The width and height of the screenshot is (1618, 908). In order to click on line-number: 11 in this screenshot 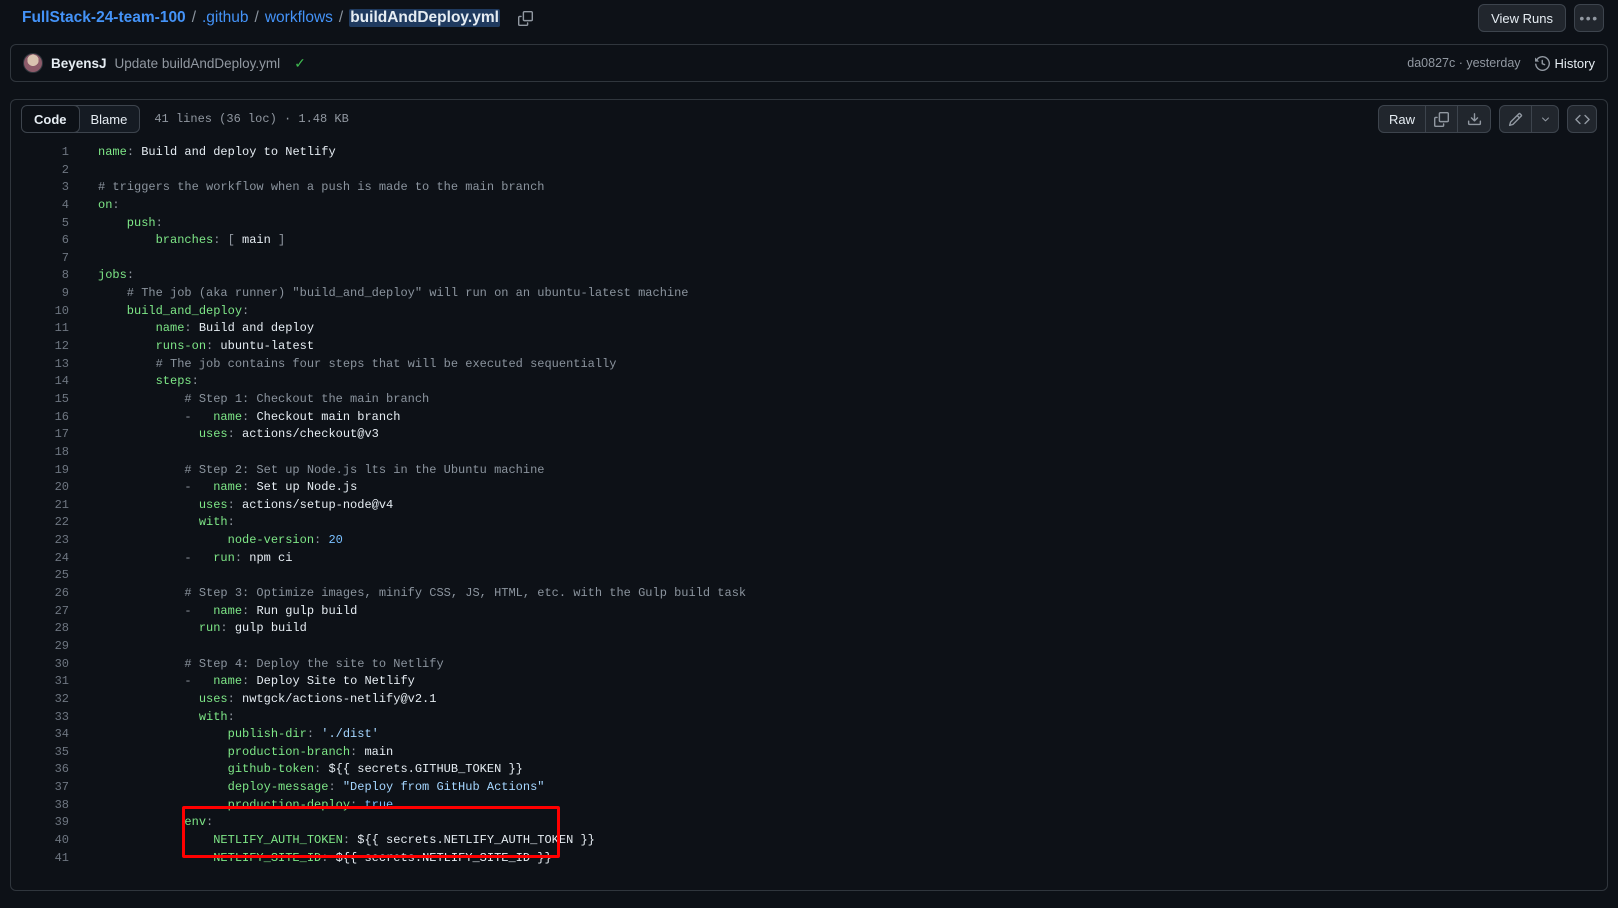, I will do `click(40, 329)`.